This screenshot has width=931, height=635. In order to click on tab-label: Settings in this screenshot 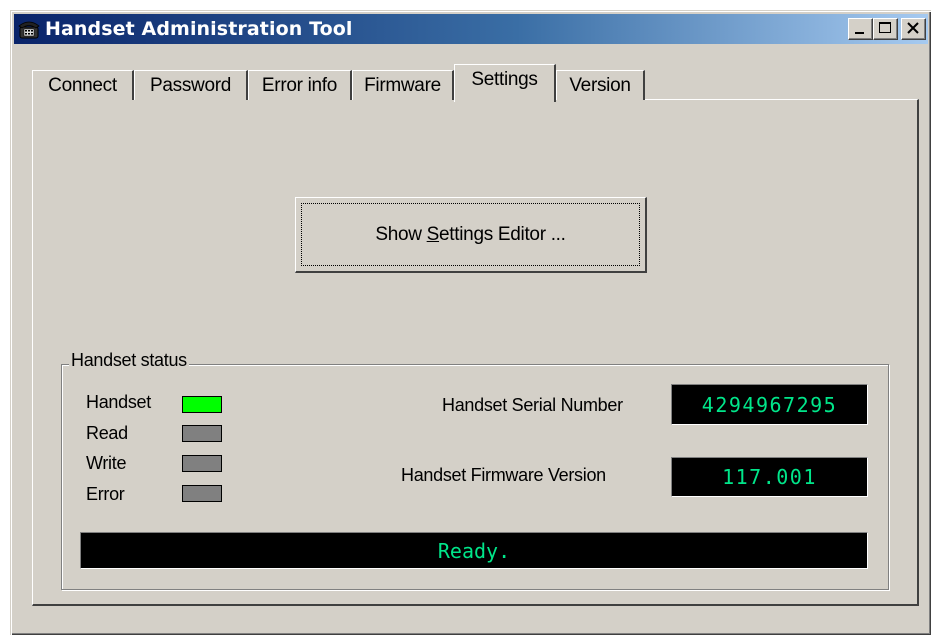, I will do `click(504, 79)`.